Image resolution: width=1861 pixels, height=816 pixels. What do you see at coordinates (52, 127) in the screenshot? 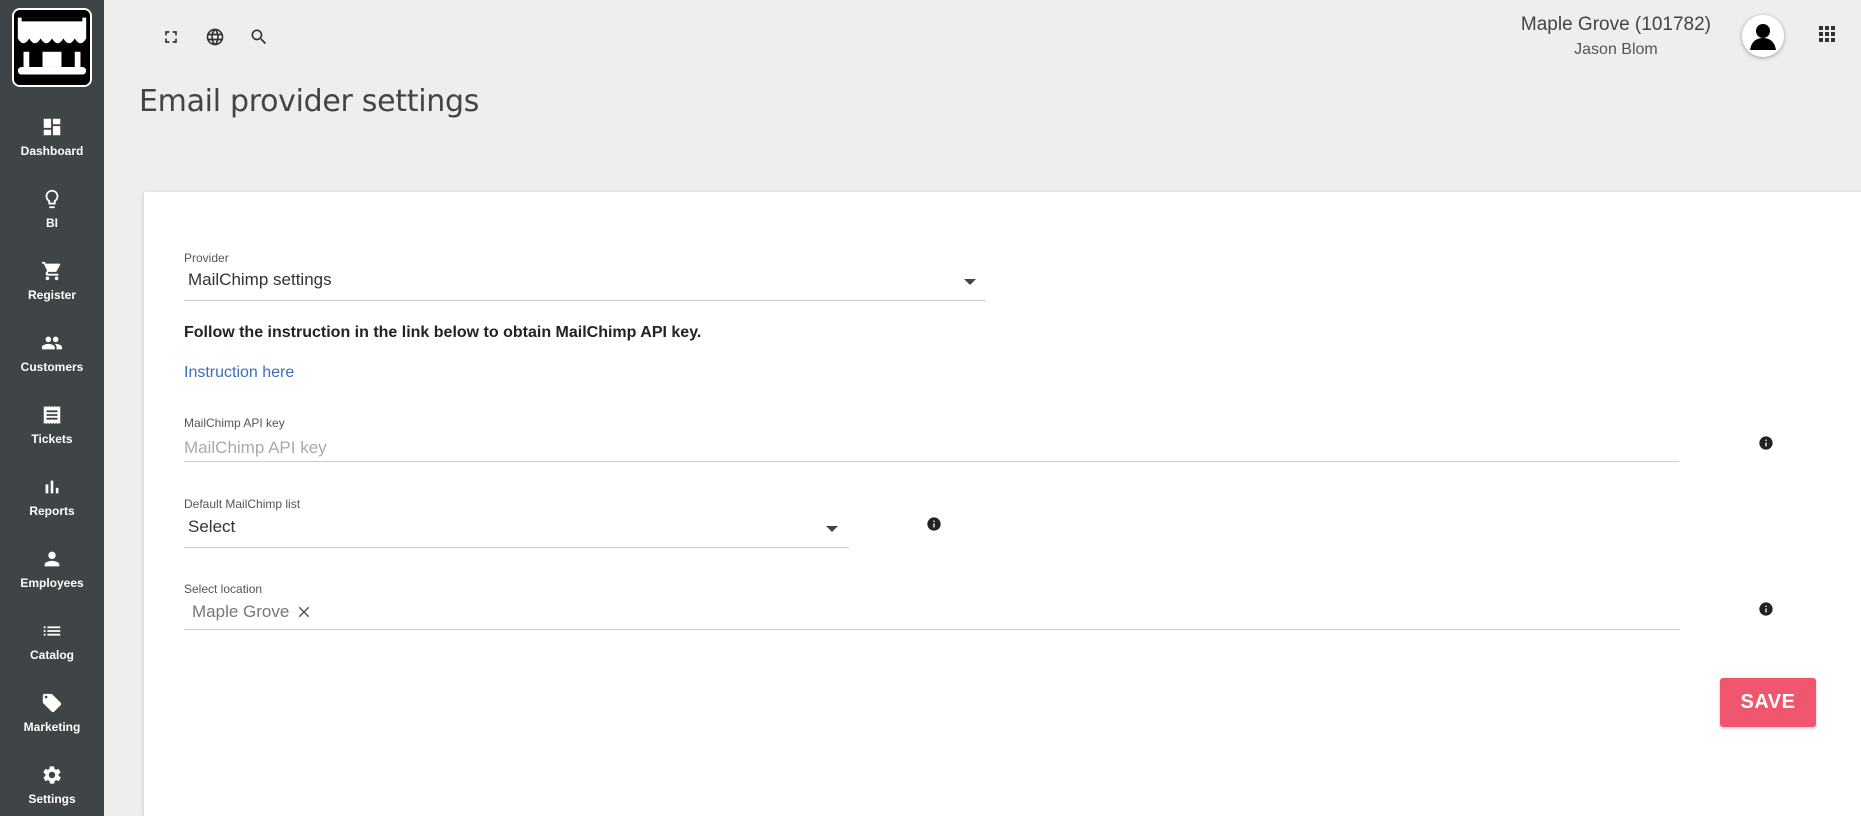
I see `dashboard-icon` at bounding box center [52, 127].